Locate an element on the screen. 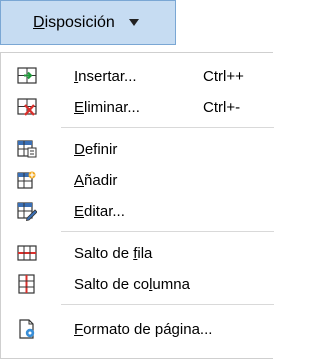 This screenshot has width=320, height=359. insert-table-icon is located at coordinates (27, 75).